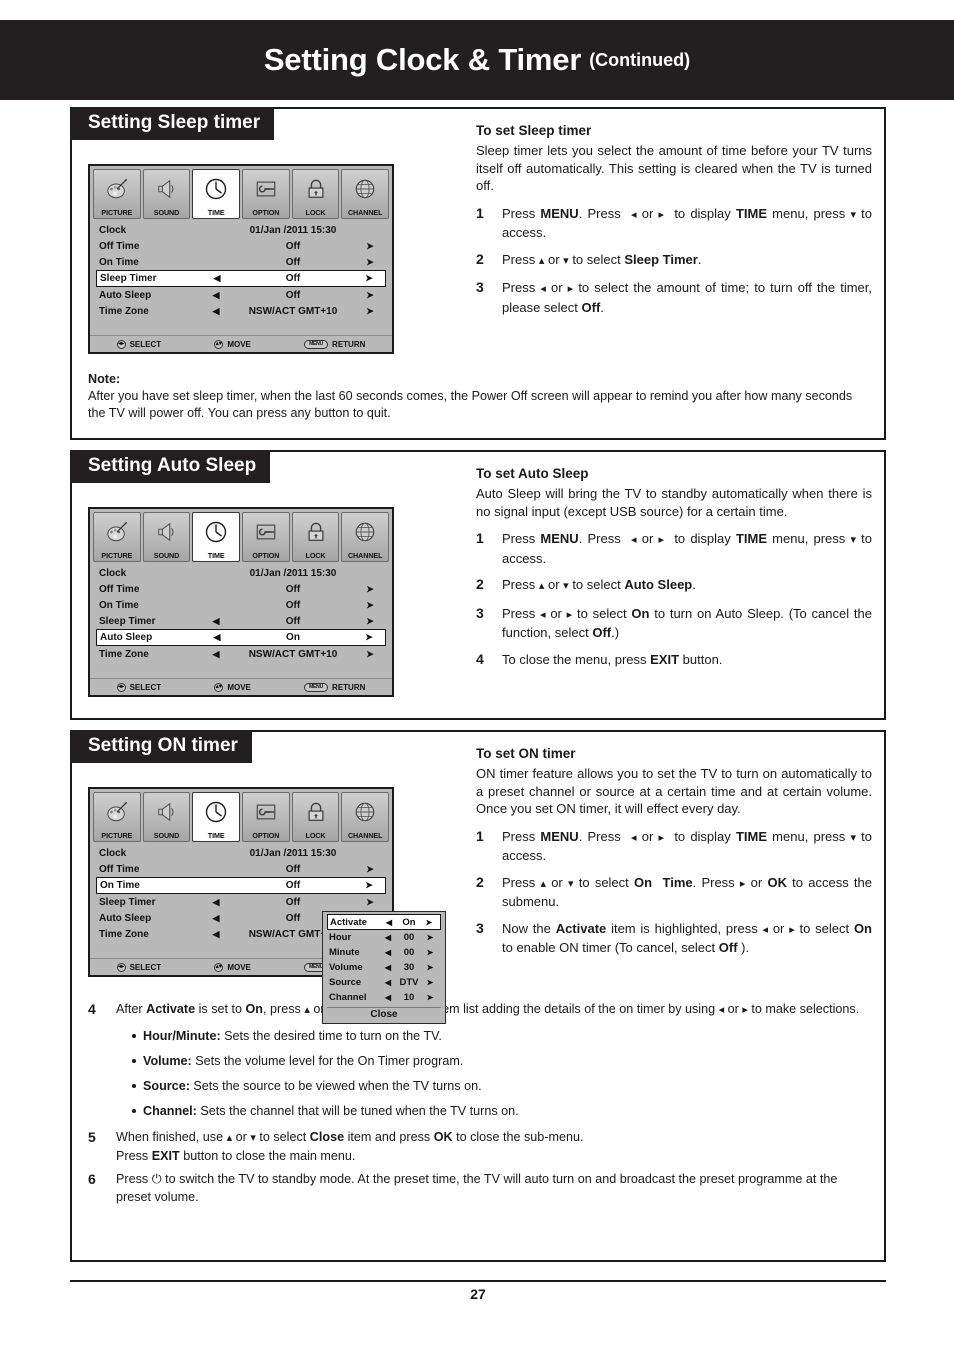  I want to click on popup-row-volume: Volume ◀ 30 ➤, so click(384, 967).